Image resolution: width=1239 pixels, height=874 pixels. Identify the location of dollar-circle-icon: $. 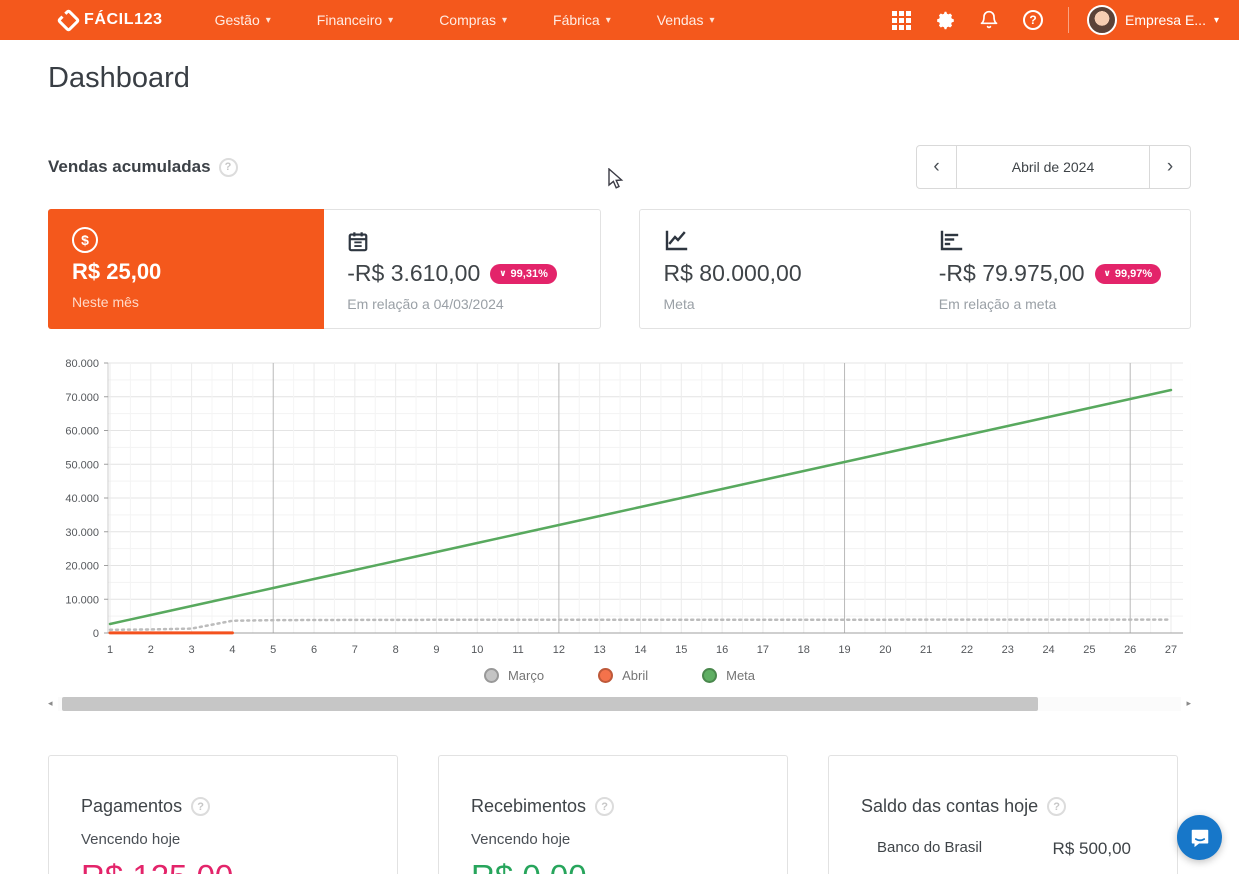
(85, 240).